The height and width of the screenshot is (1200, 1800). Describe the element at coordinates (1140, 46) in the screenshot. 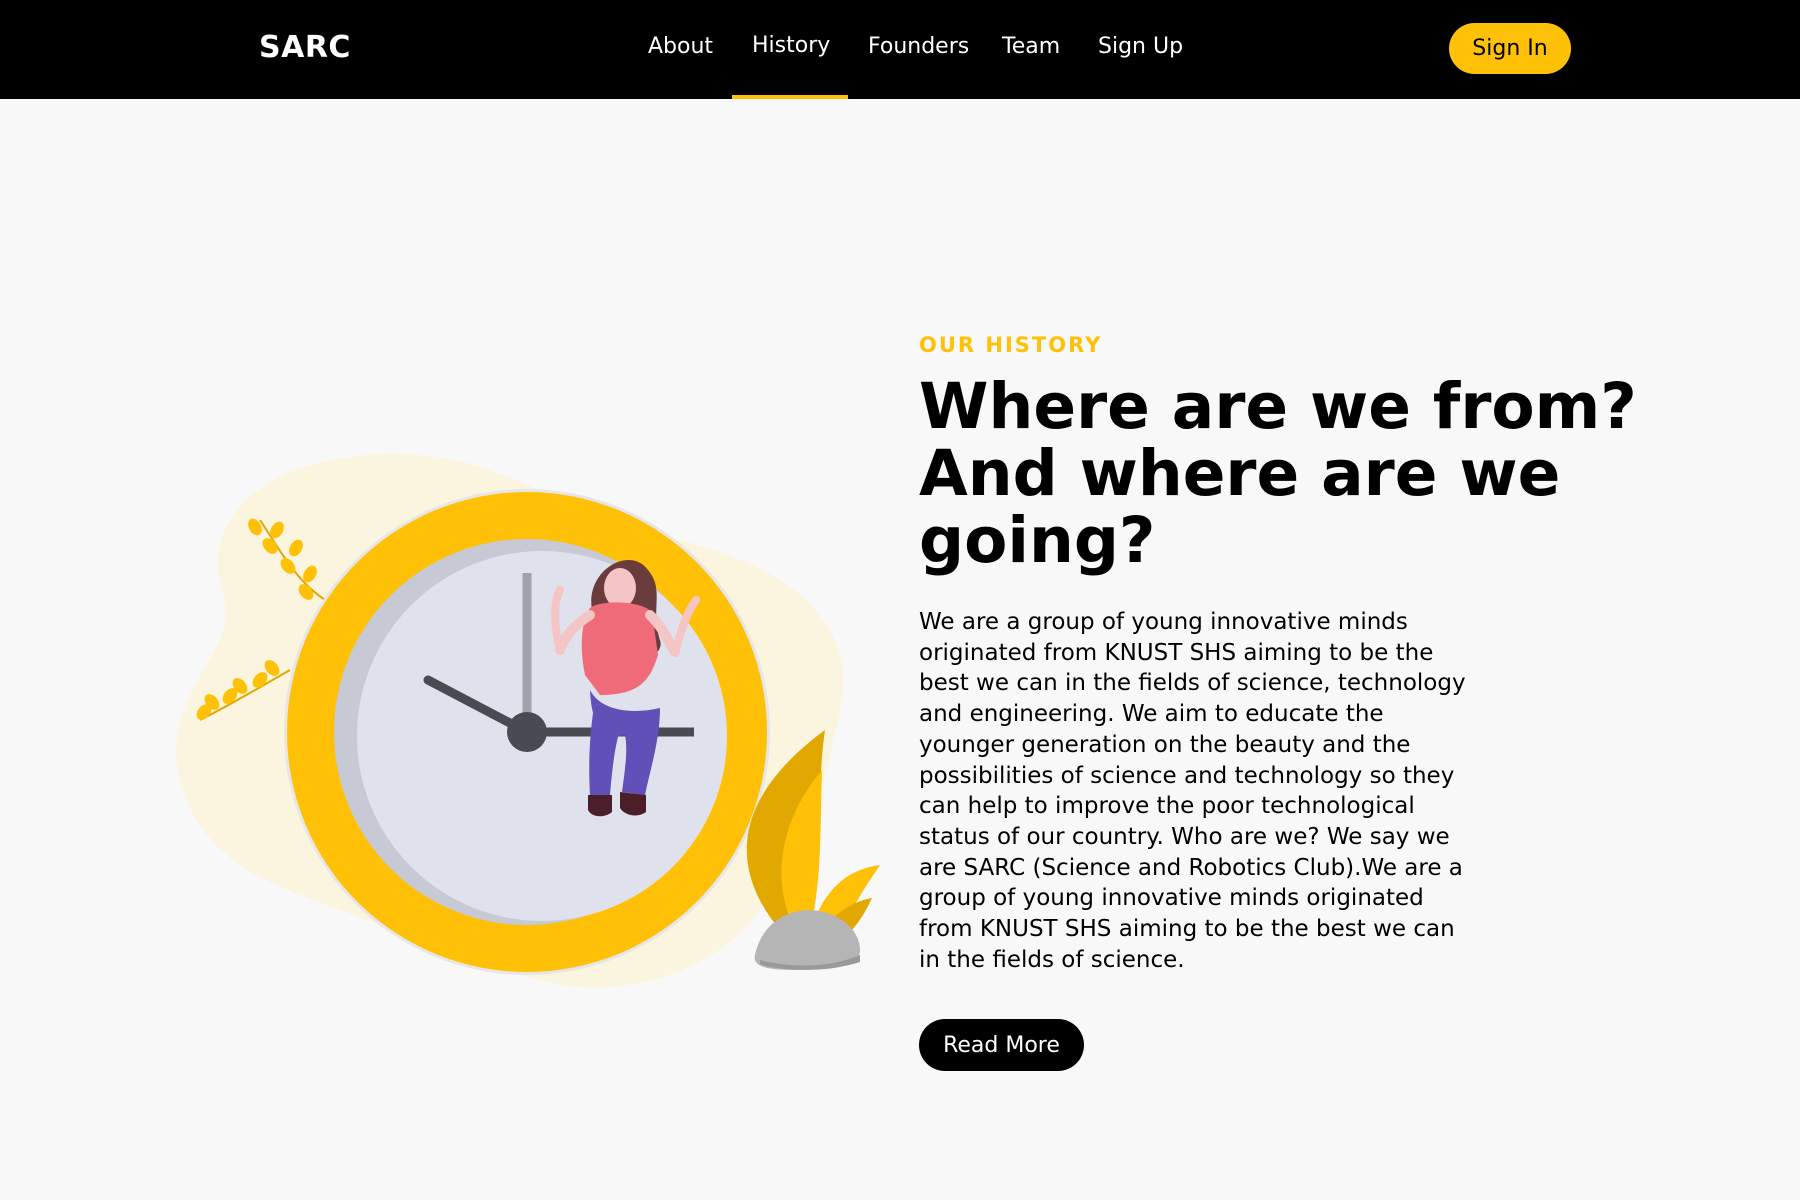

I see `nav-item-sign-up: Sign Up` at that location.